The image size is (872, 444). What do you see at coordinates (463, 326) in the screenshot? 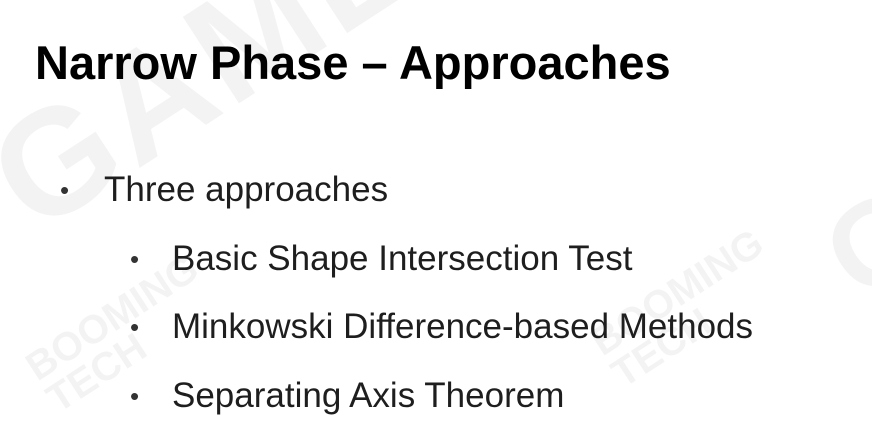
I see `bullet-text: Minkowski Difference-based Methods` at bounding box center [463, 326].